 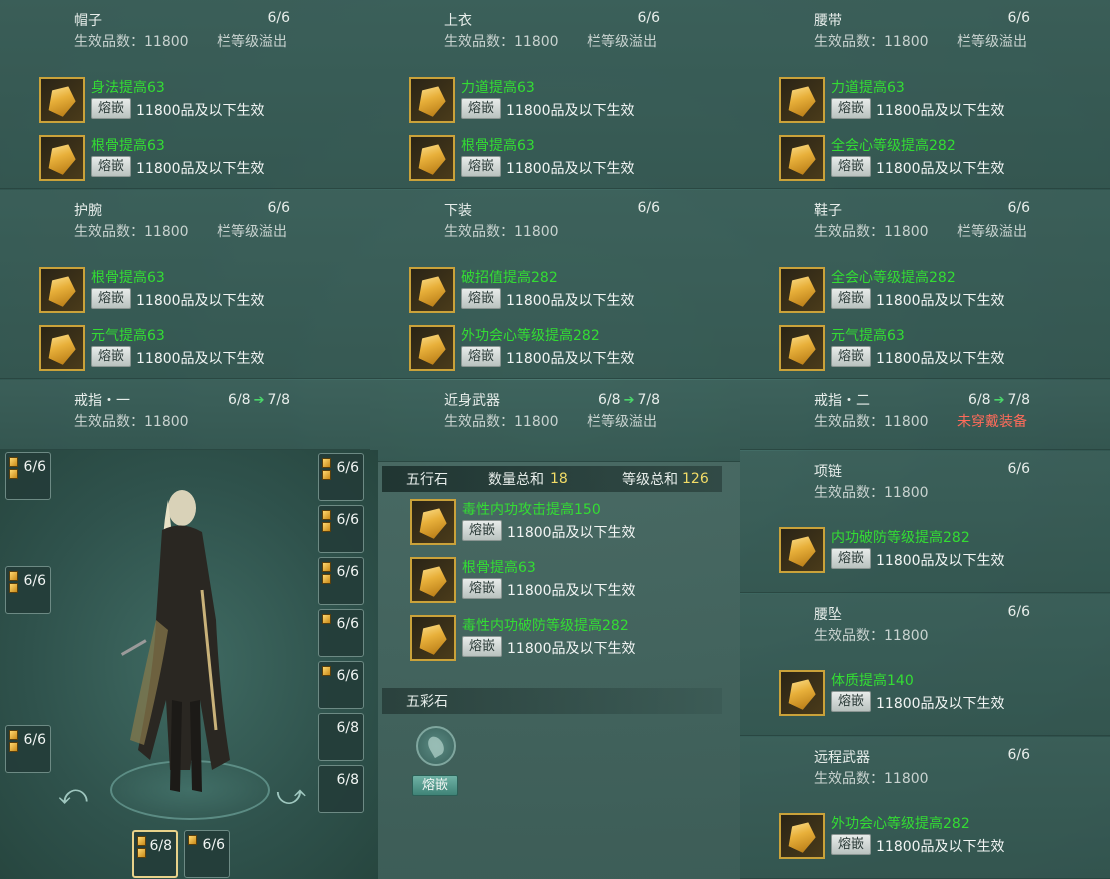 What do you see at coordinates (102, 401) in the screenshot?
I see `slot-name: 戒指・一` at bounding box center [102, 401].